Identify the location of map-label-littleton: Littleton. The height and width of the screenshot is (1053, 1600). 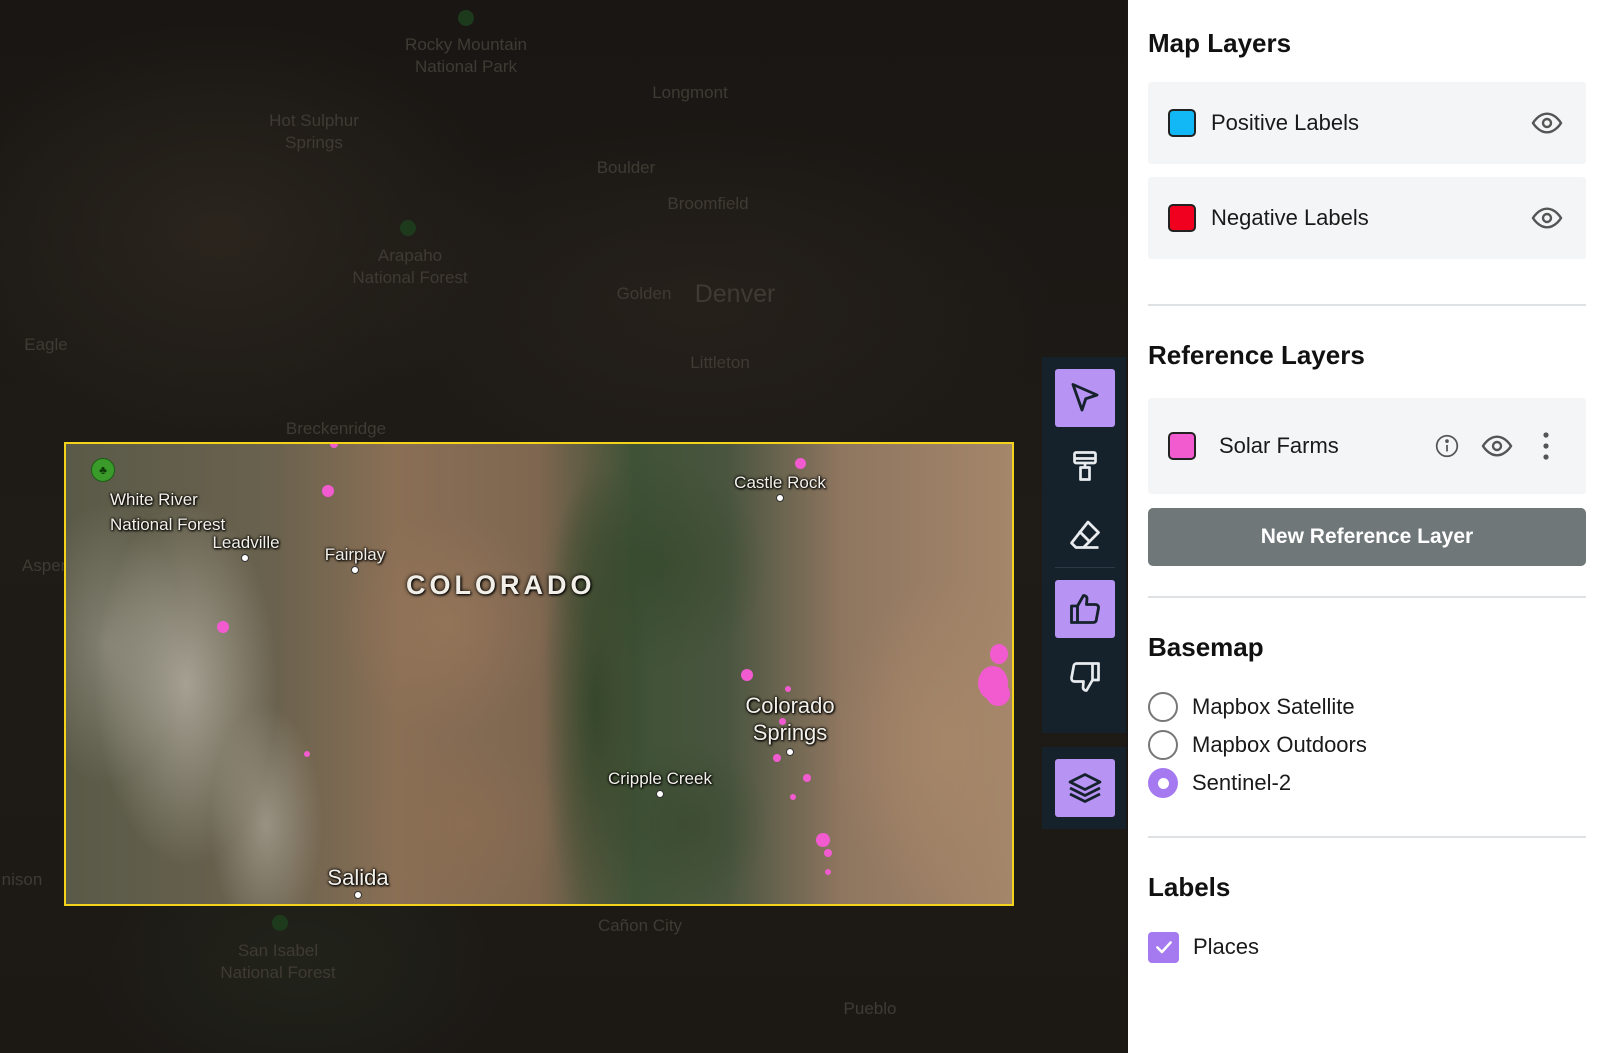
(720, 362).